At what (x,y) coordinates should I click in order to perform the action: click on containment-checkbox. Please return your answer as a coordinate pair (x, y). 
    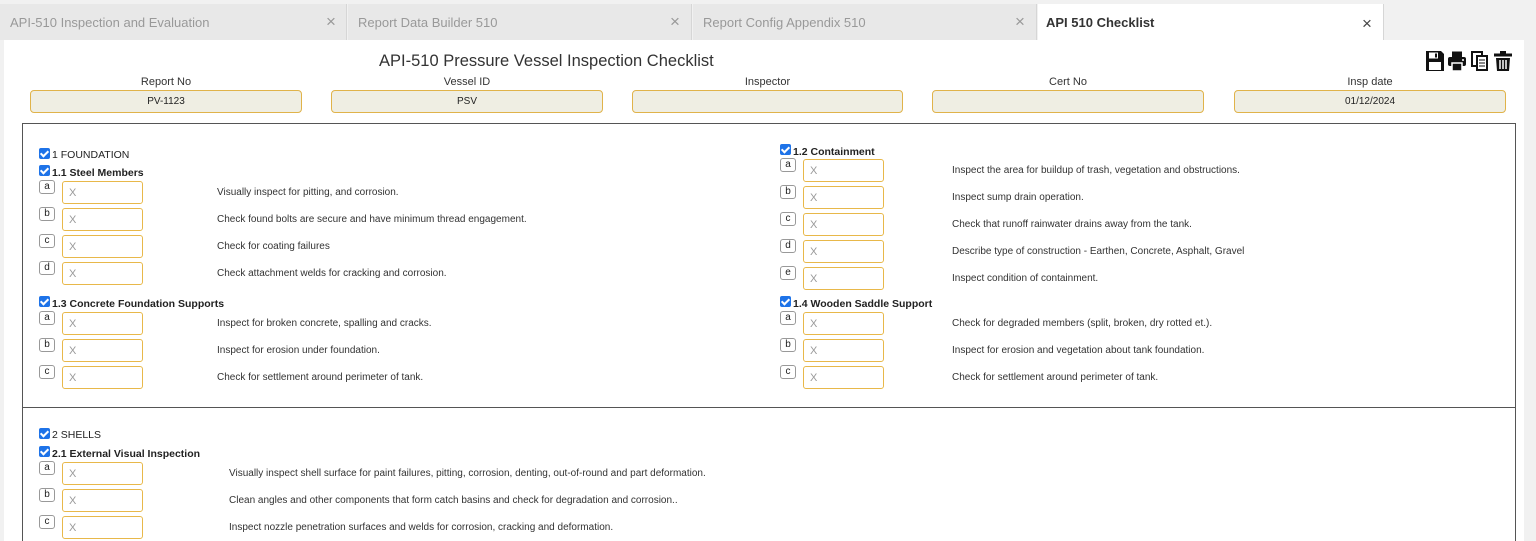
    Looking at the image, I should click on (785, 149).